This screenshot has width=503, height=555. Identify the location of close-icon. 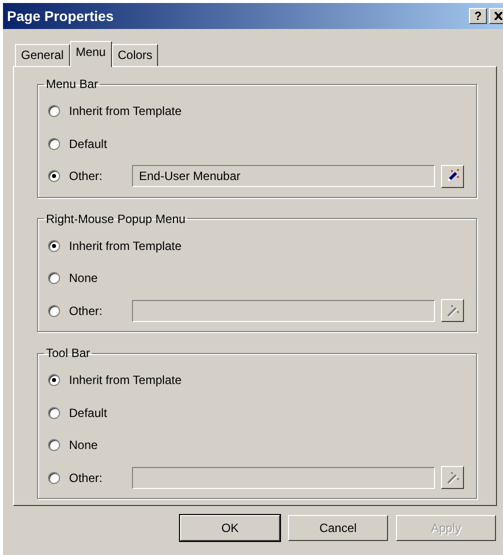
(498, 16).